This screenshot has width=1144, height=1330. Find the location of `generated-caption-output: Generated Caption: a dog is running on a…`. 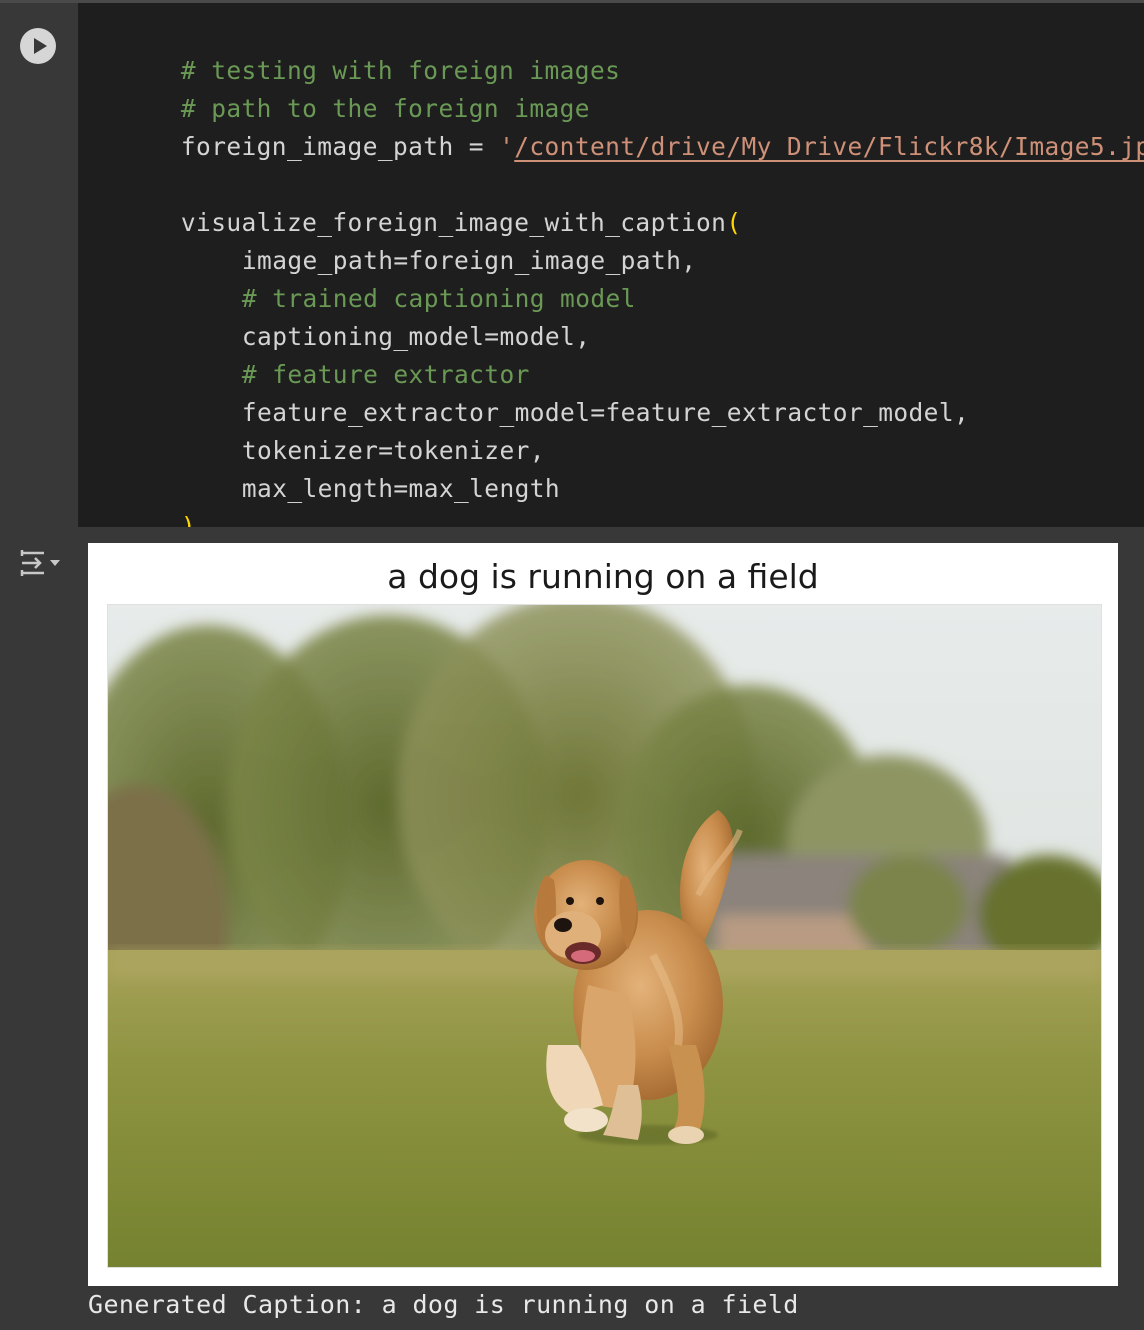

generated-caption-output: Generated Caption: a dog is running on a… is located at coordinates (443, 1304).